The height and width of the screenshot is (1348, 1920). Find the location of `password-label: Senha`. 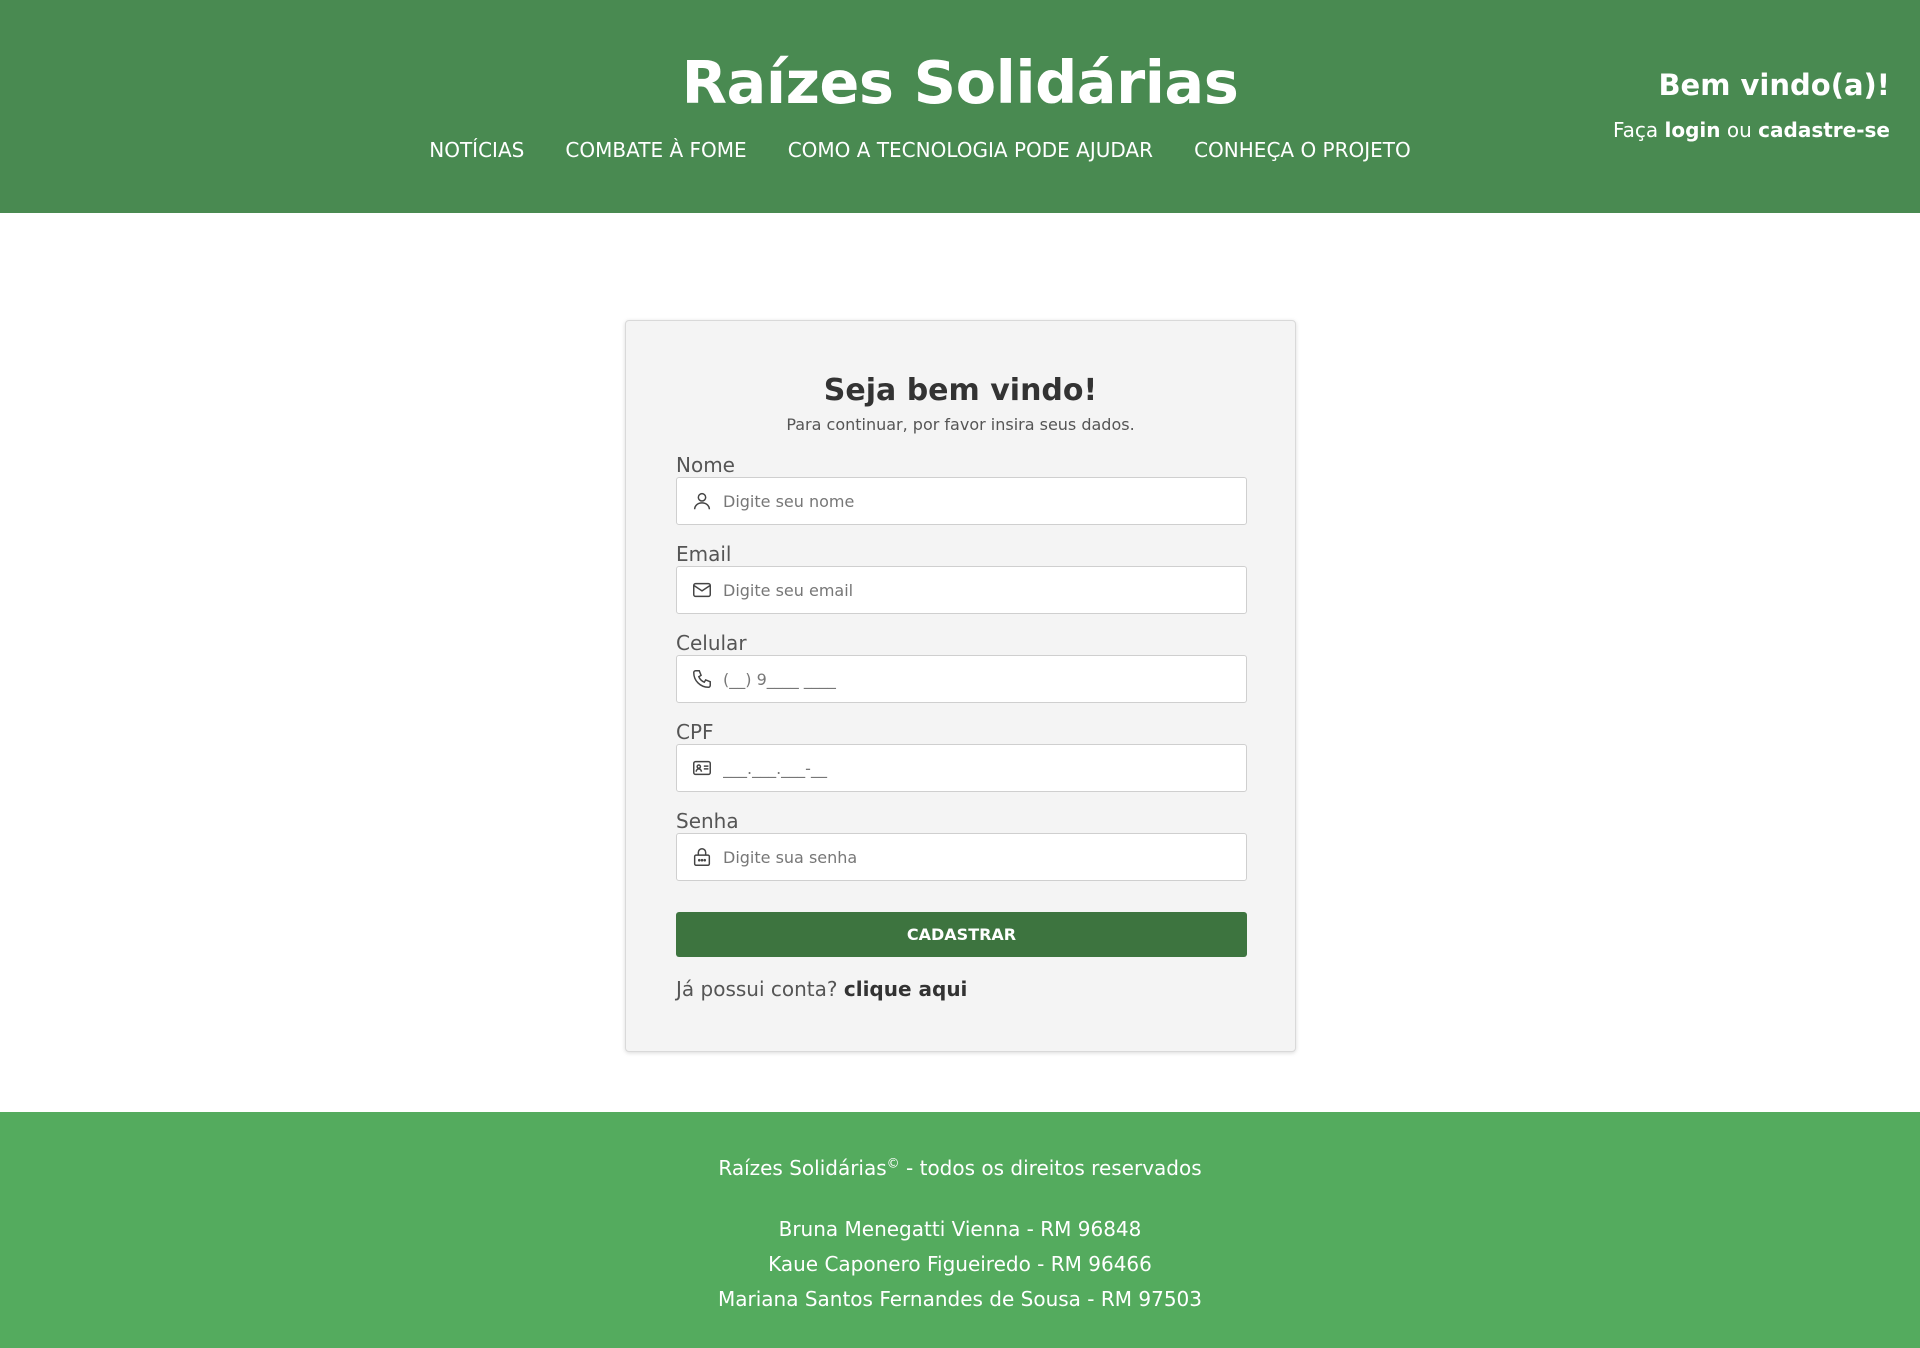

password-label: Senha is located at coordinates (707, 821).